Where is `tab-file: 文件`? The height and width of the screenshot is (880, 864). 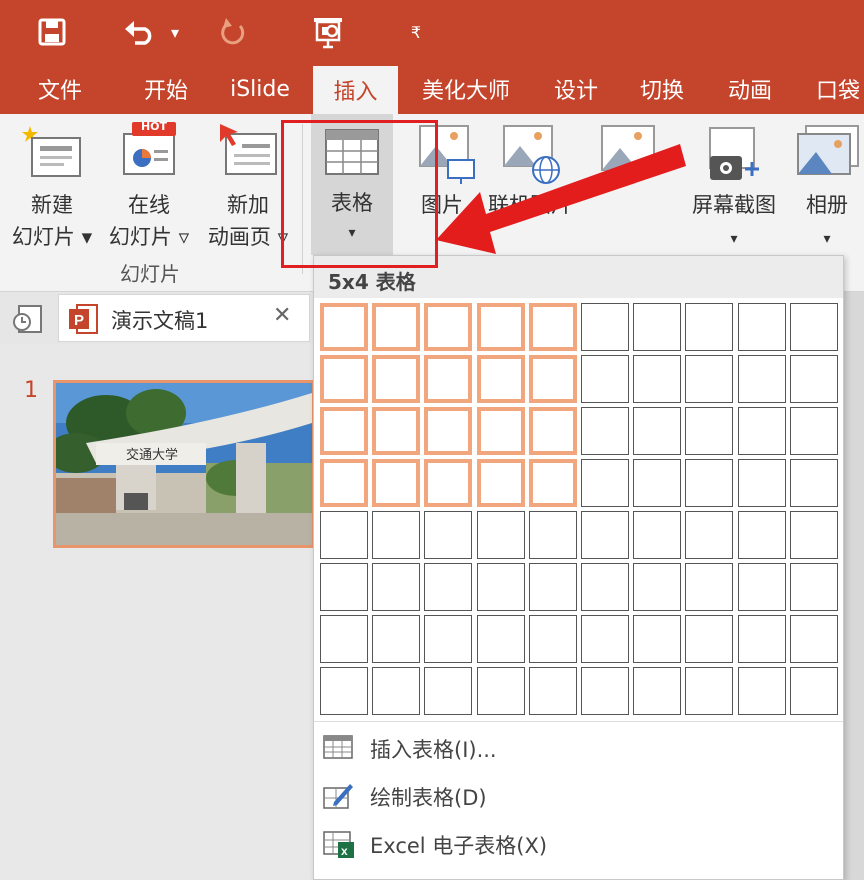 tab-file: 文件 is located at coordinates (60, 89).